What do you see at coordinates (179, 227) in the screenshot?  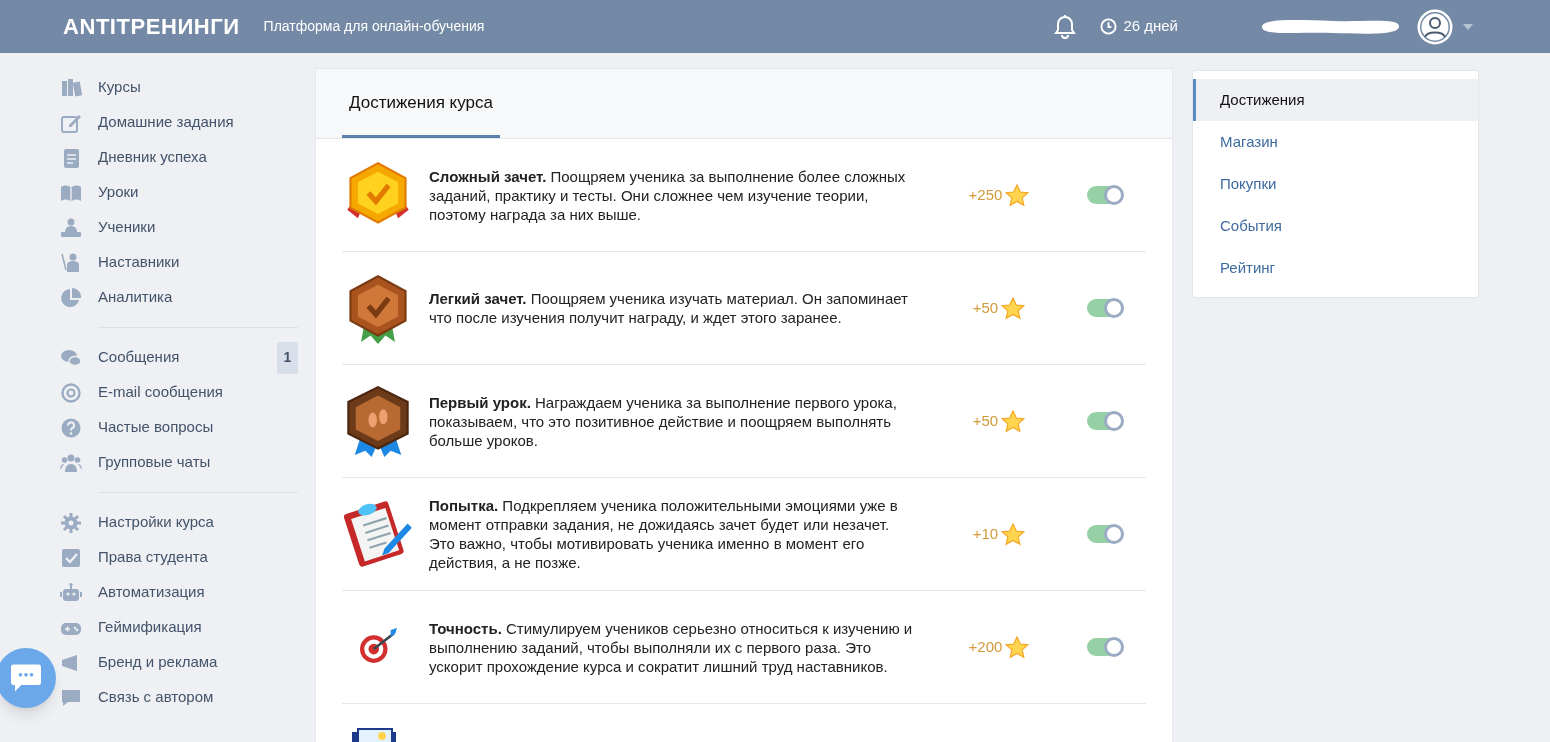 I see `sidebar-item: Ученики` at bounding box center [179, 227].